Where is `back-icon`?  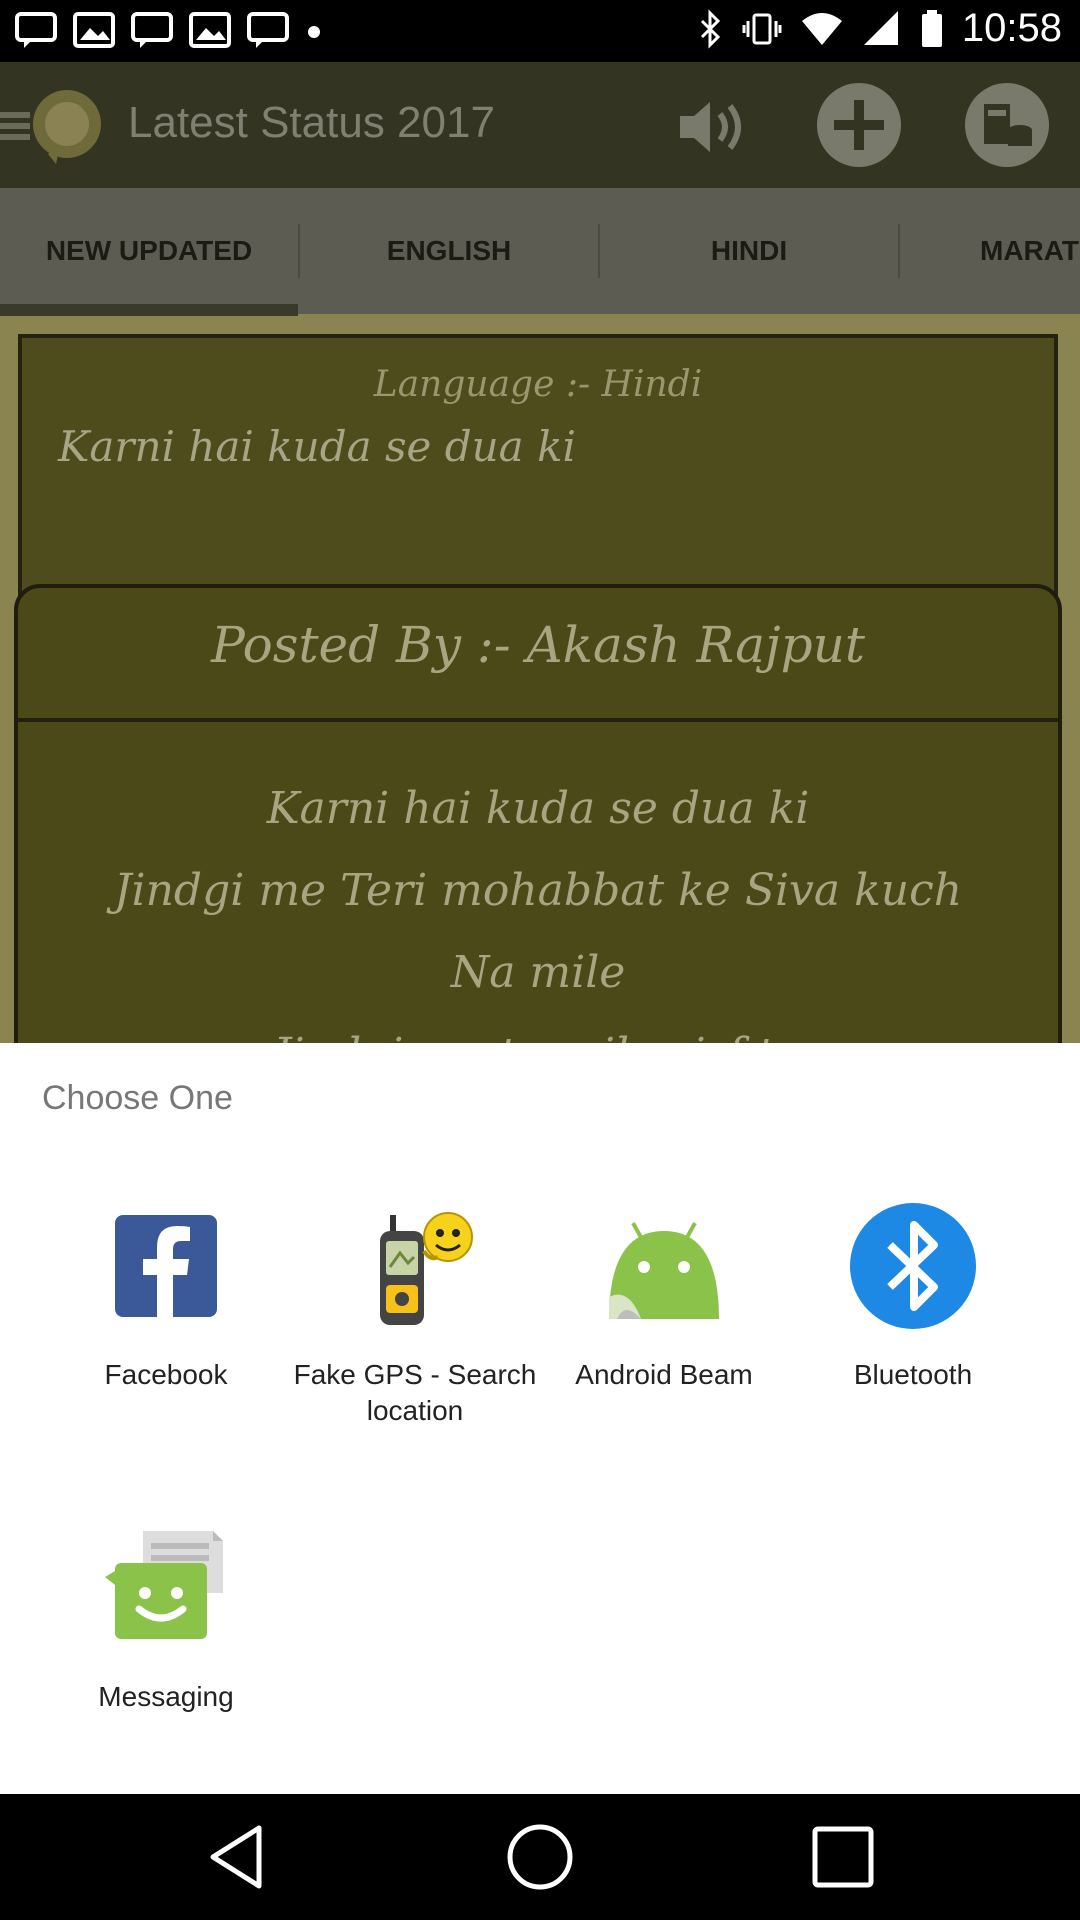
back-icon is located at coordinates (240, 1857).